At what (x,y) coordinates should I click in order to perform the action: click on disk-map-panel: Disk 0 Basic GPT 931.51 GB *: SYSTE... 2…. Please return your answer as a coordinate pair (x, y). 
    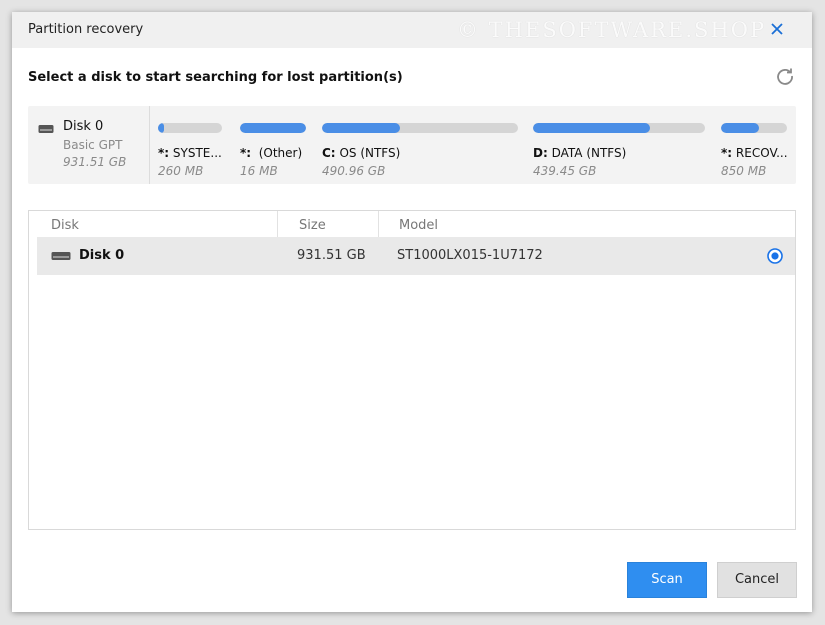
    Looking at the image, I should click on (412, 145).